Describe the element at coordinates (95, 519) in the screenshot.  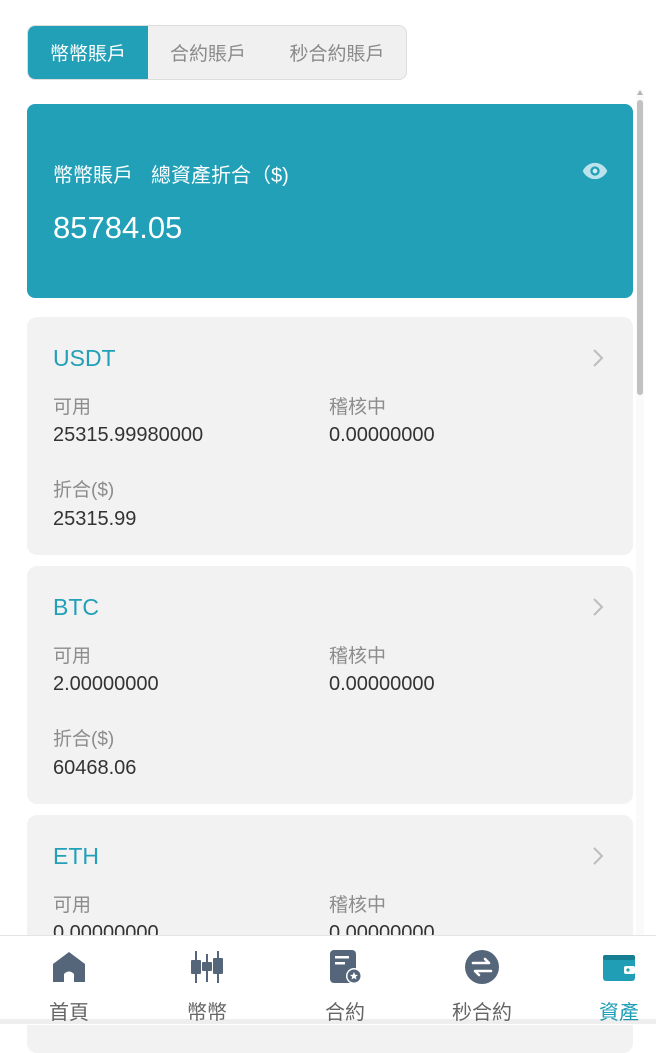
I see `equiv-value: 25315.99` at that location.